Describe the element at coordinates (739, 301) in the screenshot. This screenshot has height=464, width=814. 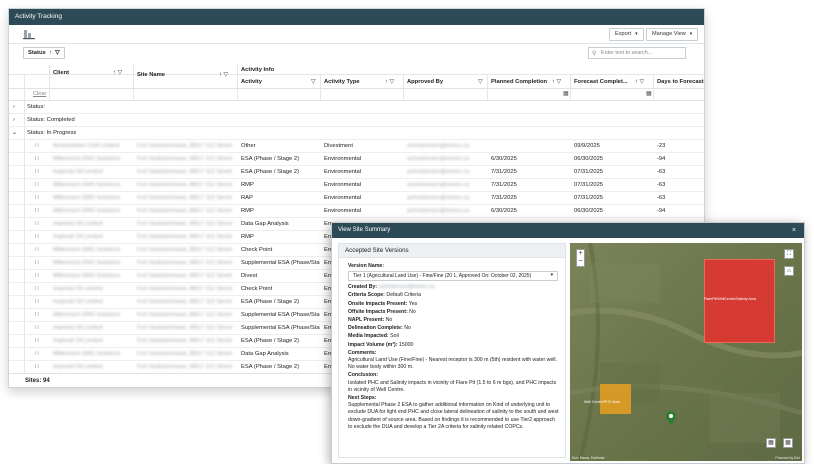
I see `flare-pit-impact-area` at that location.